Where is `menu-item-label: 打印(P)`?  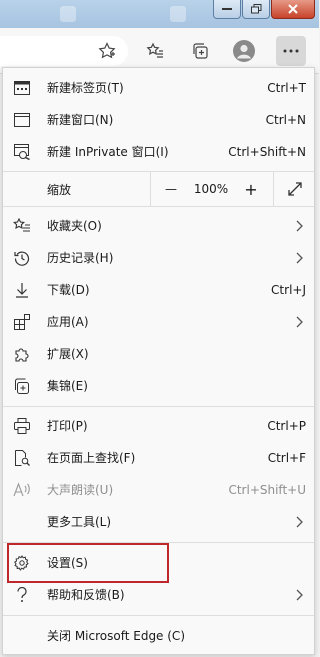 menu-item-label: 打印(P) is located at coordinates (67, 426).